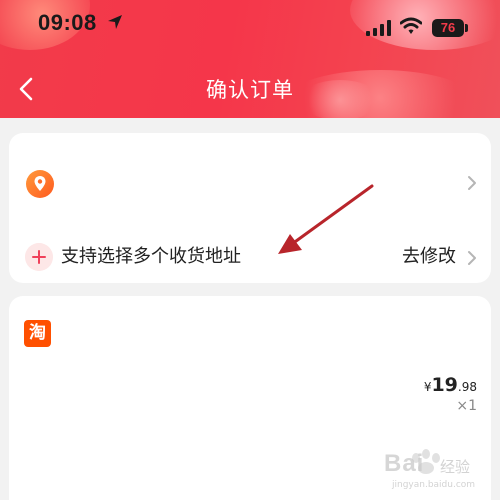 The image size is (500, 500). I want to click on modify-link: 去修改, so click(429, 257).